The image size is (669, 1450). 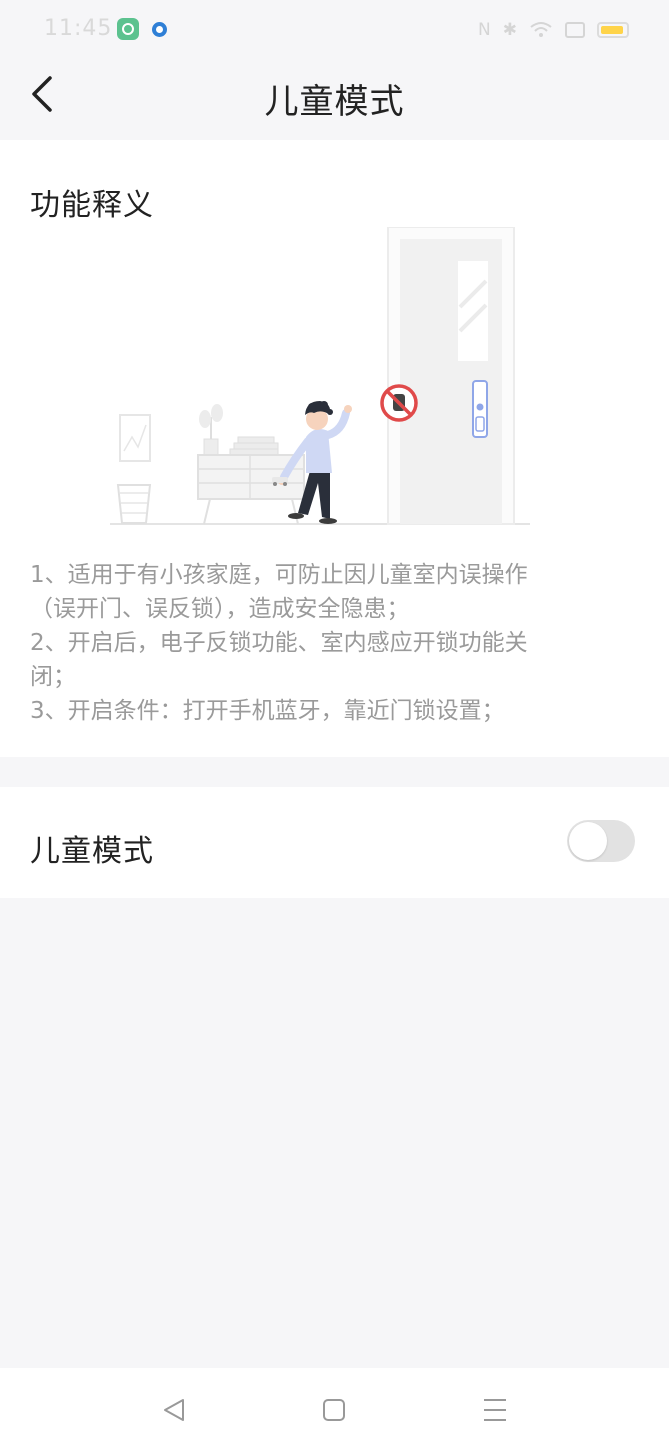 What do you see at coordinates (509, 30) in the screenshot?
I see `bluetooth-icon: ✱` at bounding box center [509, 30].